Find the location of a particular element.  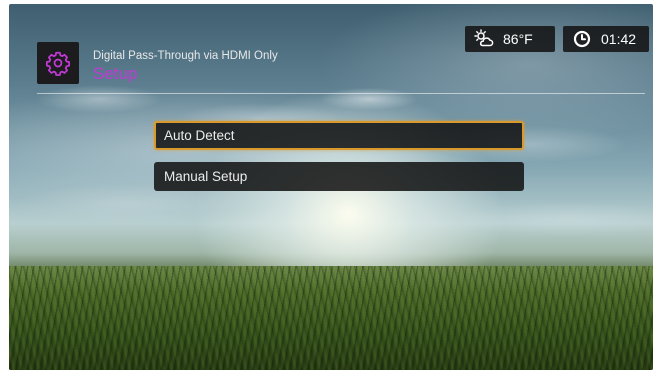

setup-menu: Auto Detect Manual Setup is located at coordinates (341, 162).